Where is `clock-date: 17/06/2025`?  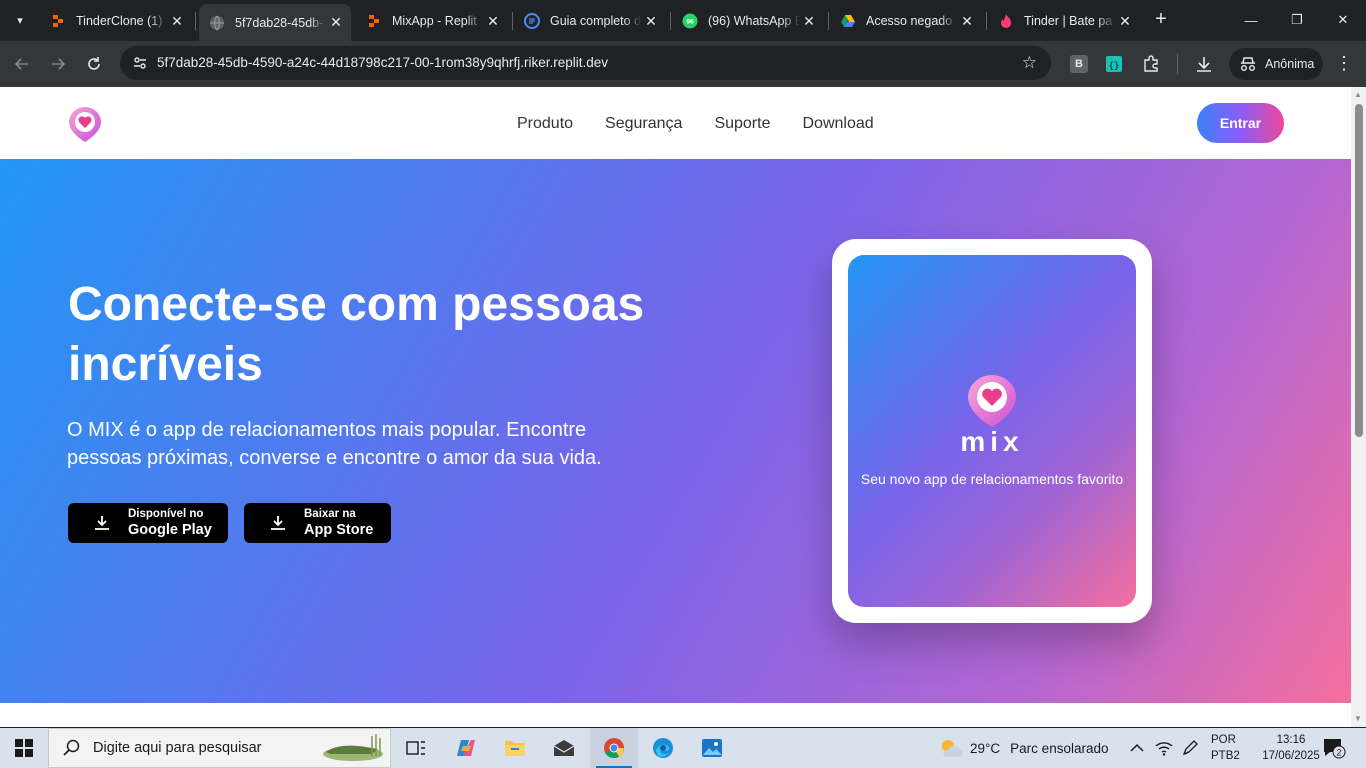 clock-date: 17/06/2025 is located at coordinates (1291, 756).